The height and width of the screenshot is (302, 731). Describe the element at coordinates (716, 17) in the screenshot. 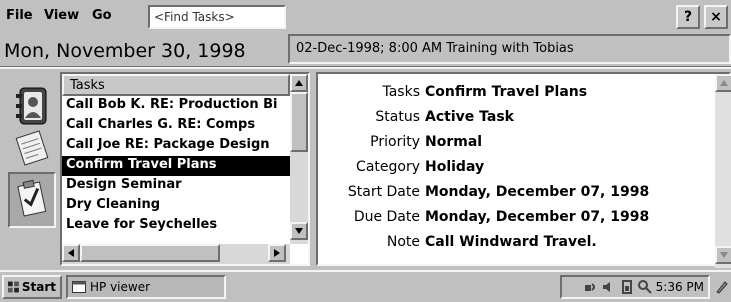

I see `close-button: ×` at that location.